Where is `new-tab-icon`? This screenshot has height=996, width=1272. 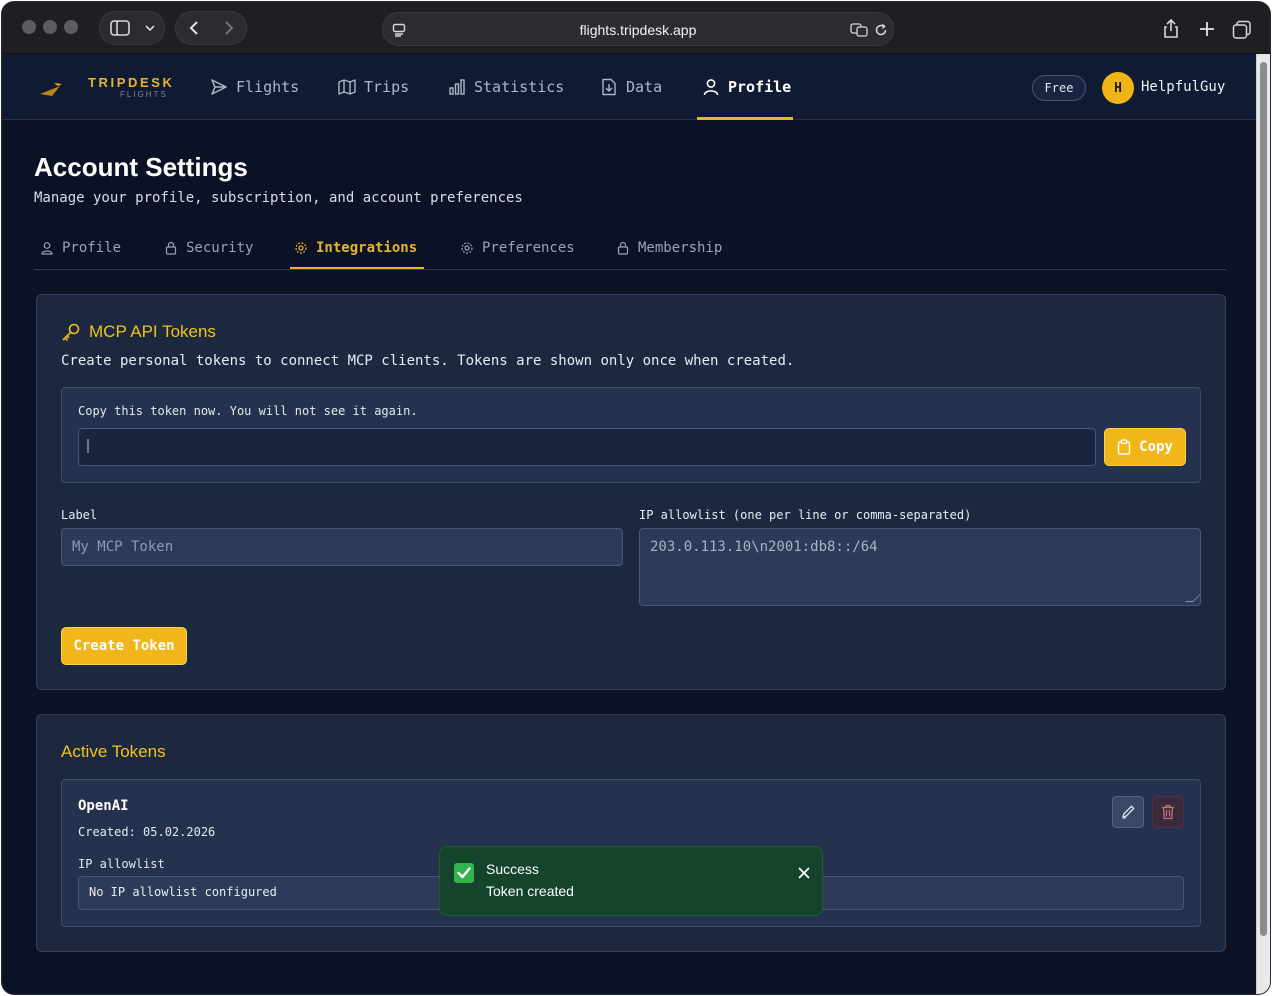
new-tab-icon is located at coordinates (1207, 29).